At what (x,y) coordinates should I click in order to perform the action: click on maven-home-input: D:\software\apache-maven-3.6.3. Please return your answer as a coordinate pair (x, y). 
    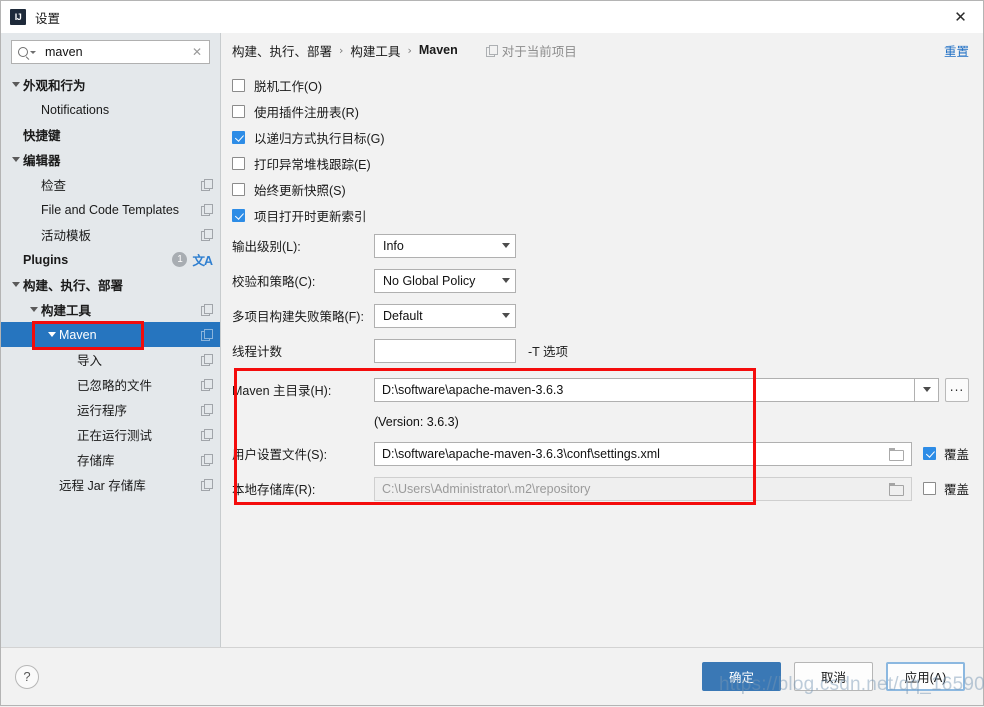
    Looking at the image, I should click on (644, 389).